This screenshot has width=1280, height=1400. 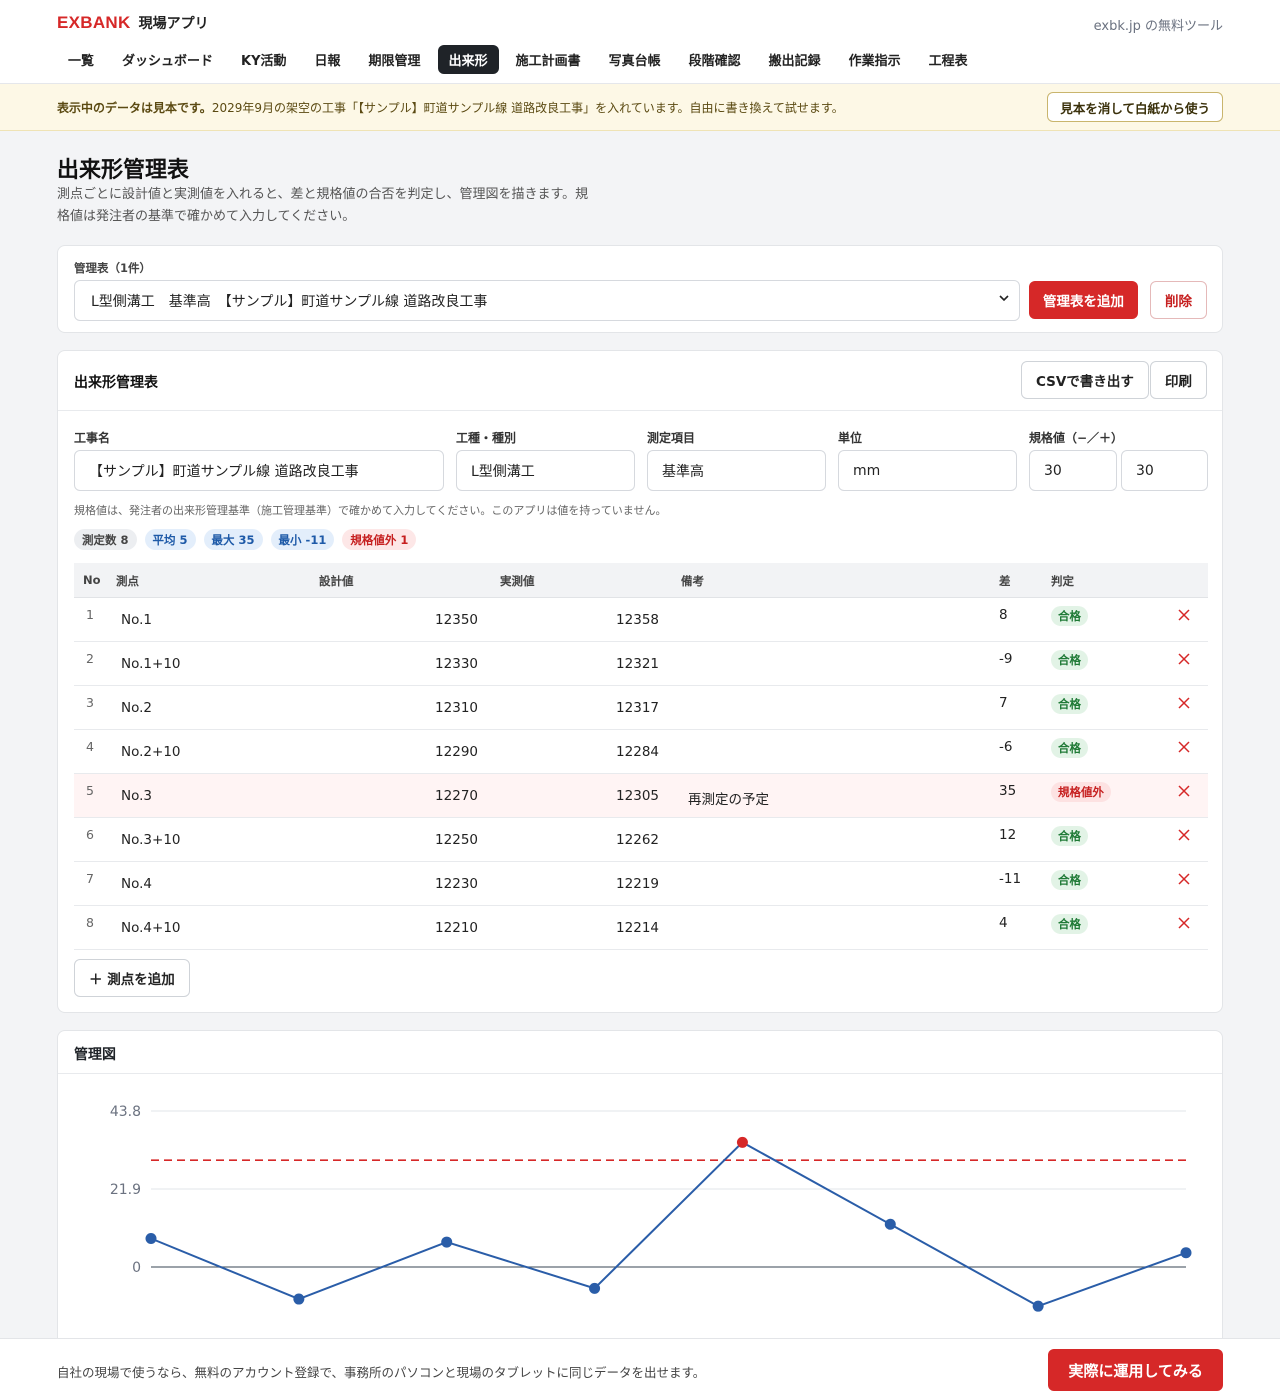 I want to click on row-point: No.1+10, so click(x=151, y=664).